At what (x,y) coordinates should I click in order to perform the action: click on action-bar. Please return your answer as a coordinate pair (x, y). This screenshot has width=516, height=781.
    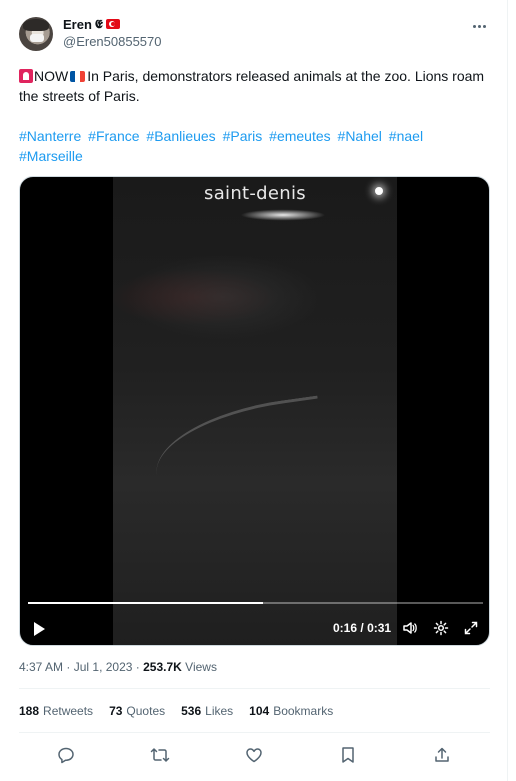
    Looking at the image, I should click on (254, 755).